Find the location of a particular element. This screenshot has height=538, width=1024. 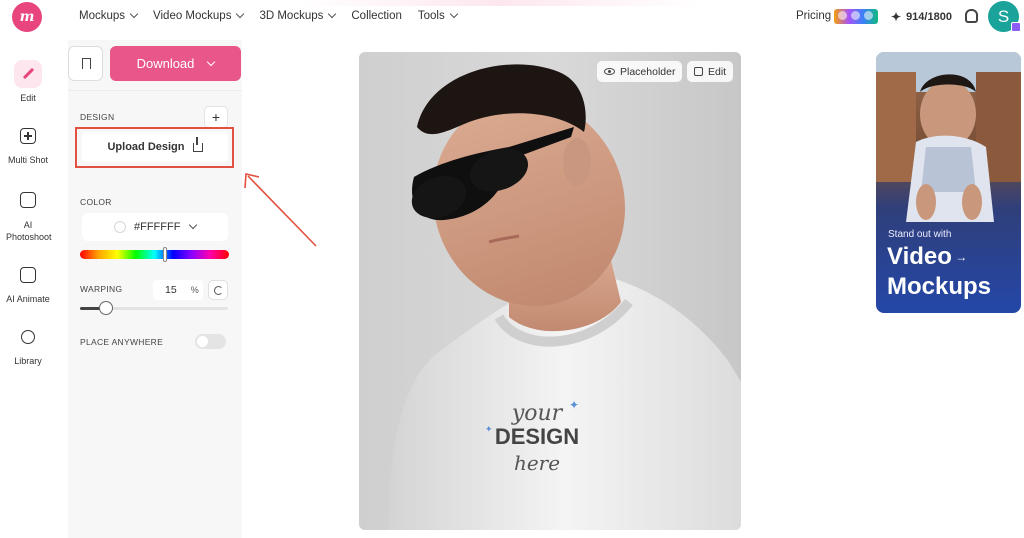

warping-unit: % is located at coordinates (194, 290).